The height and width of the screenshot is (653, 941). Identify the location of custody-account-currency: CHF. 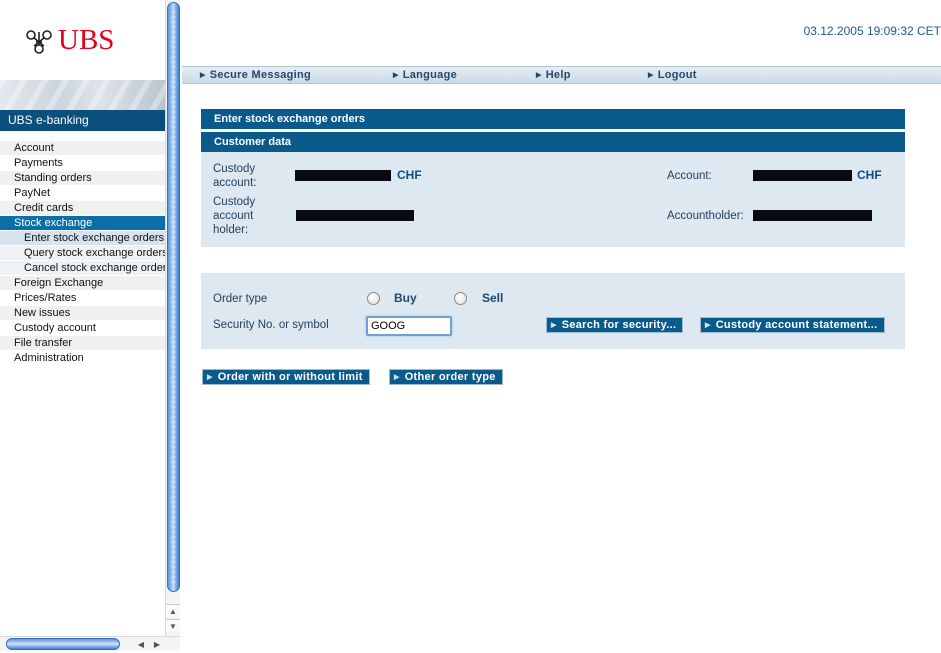
(409, 175).